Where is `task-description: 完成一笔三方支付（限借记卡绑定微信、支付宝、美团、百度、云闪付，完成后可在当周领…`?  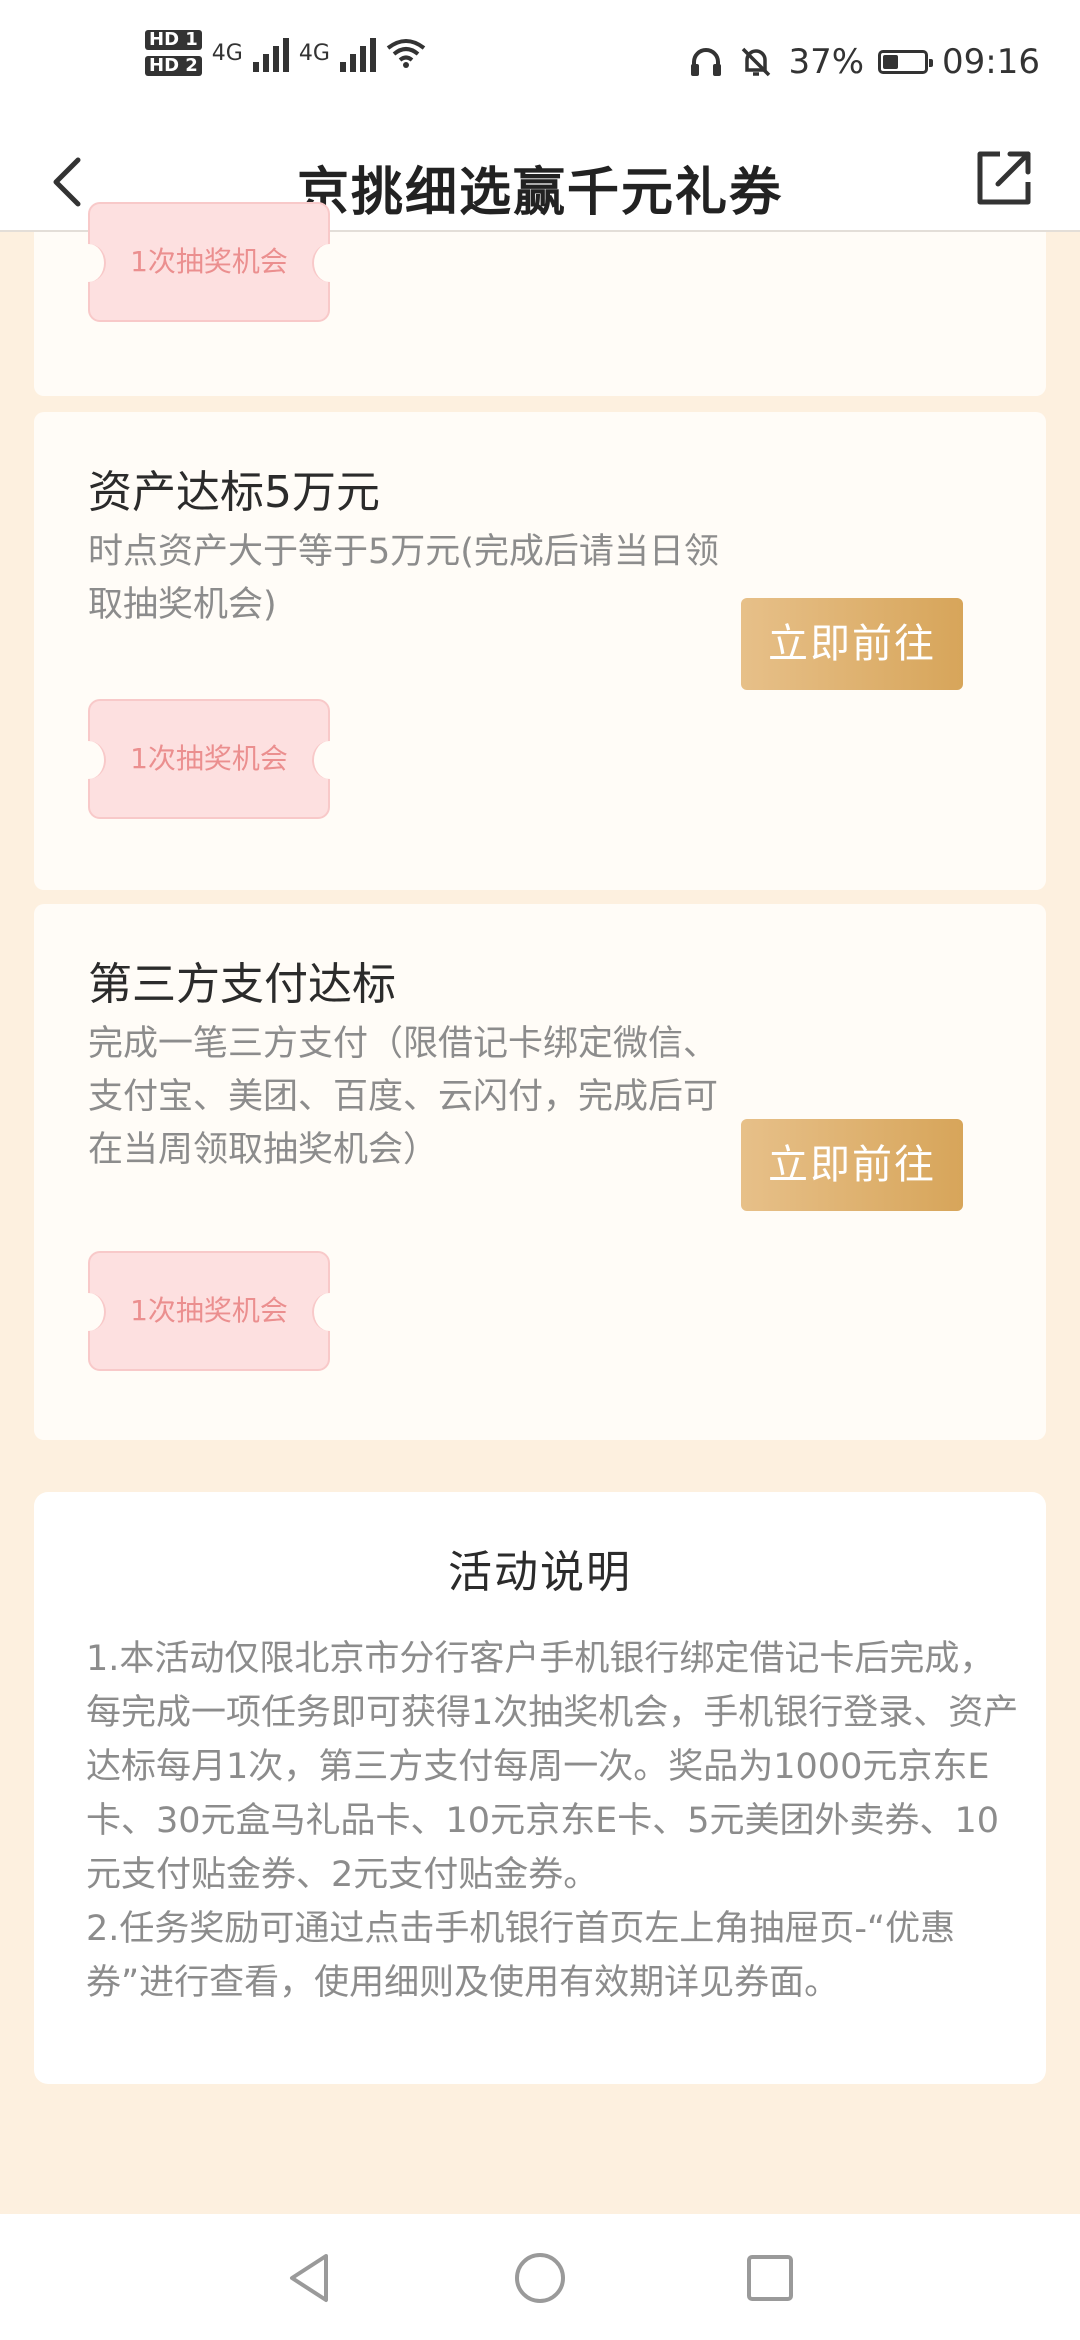 task-description: 完成一笔三方支付（限借记卡绑定微信、支付宝、美团、百度、云闪付，完成后可在当周领… is located at coordinates (403, 1097).